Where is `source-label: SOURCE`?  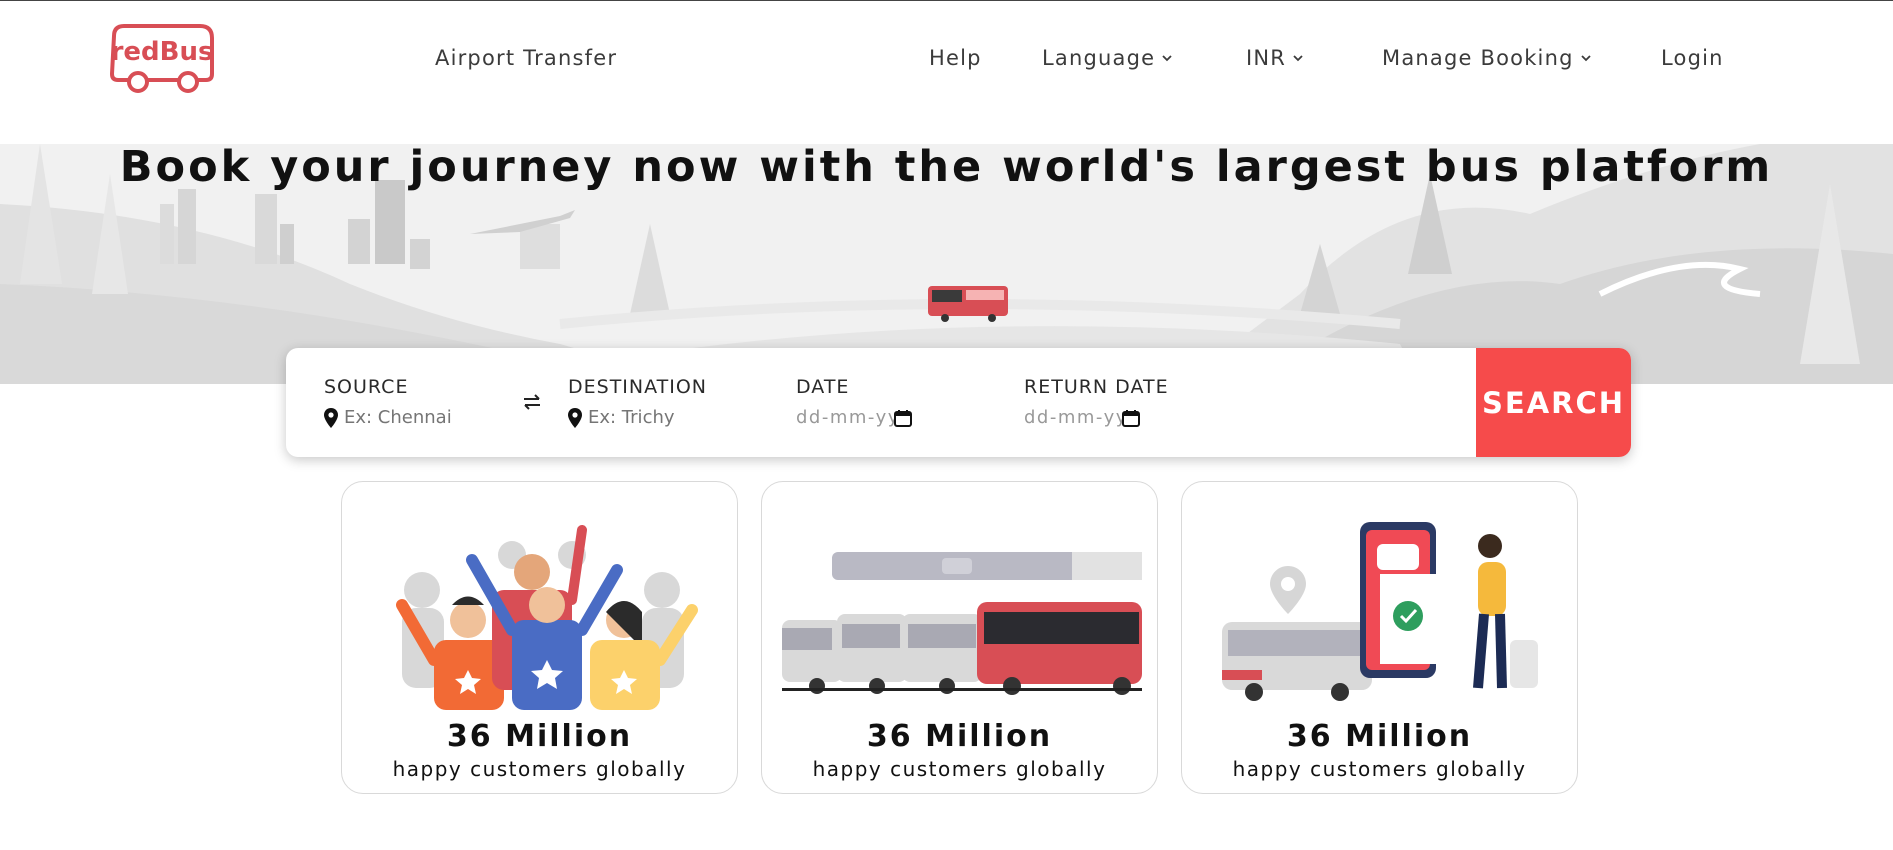
source-label: SOURCE is located at coordinates (366, 387).